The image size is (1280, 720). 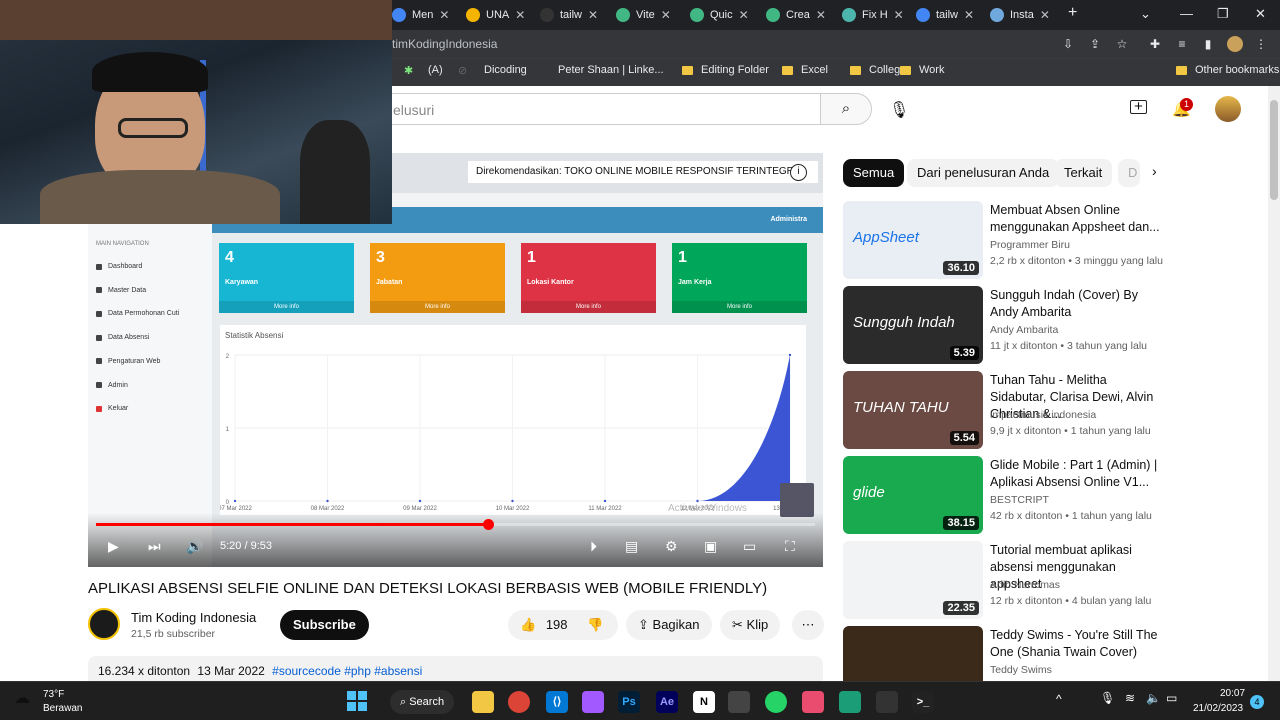 What do you see at coordinates (790, 546) in the screenshot?
I see `fullscreen-icon: ⛶` at bounding box center [790, 546].